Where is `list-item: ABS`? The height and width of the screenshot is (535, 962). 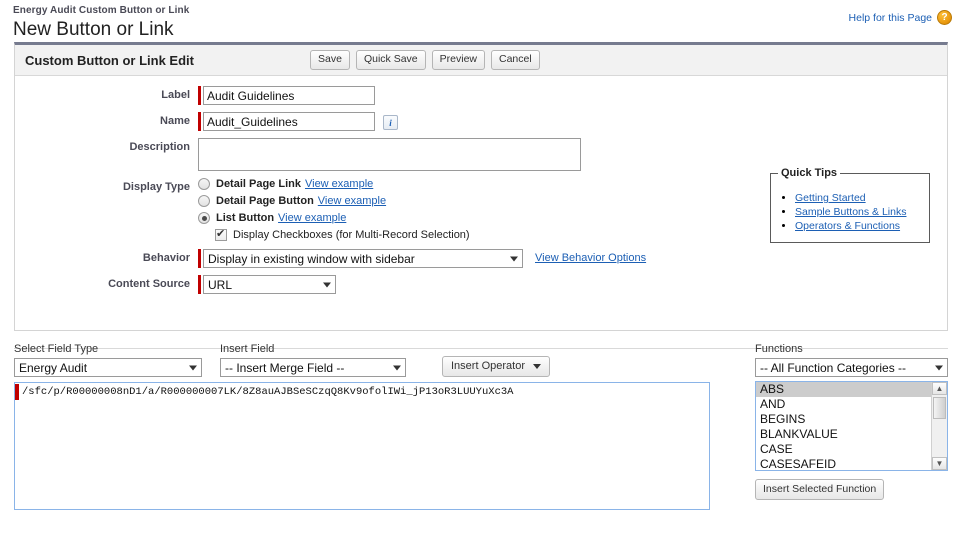
list-item: ABS is located at coordinates (843, 389).